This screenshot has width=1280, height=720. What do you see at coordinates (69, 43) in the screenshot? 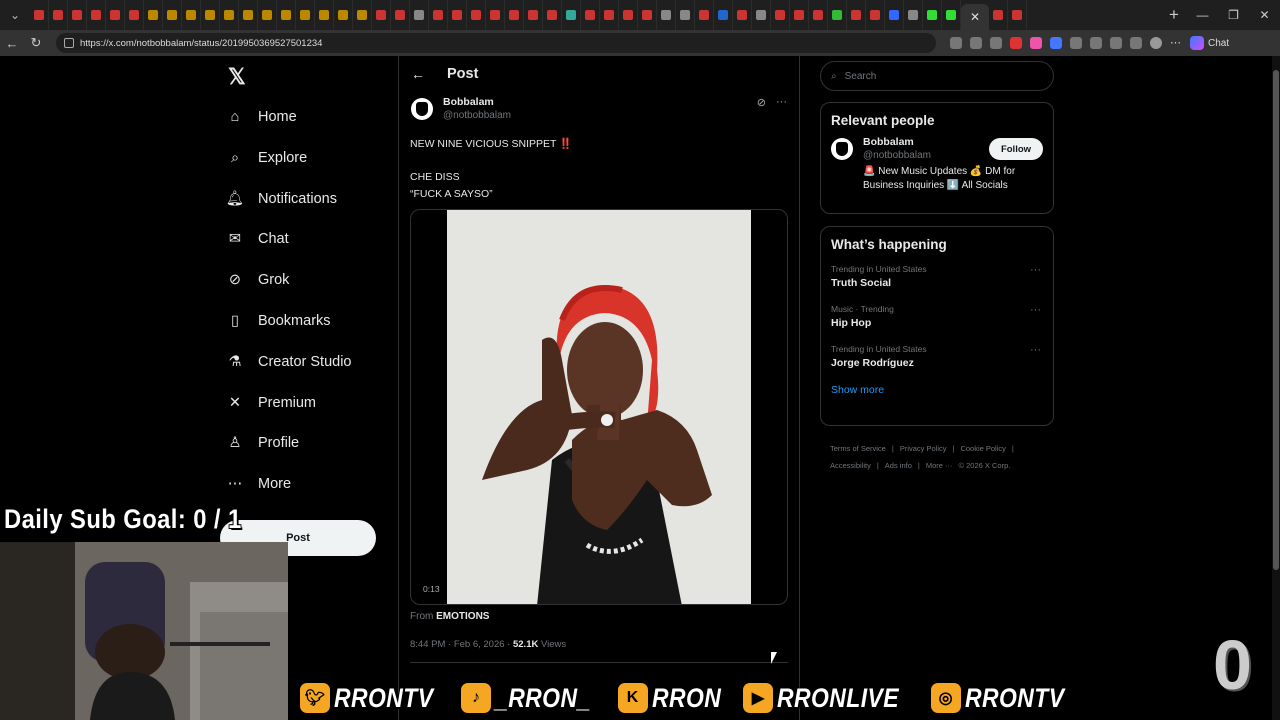
I see `site-info-icon` at bounding box center [69, 43].